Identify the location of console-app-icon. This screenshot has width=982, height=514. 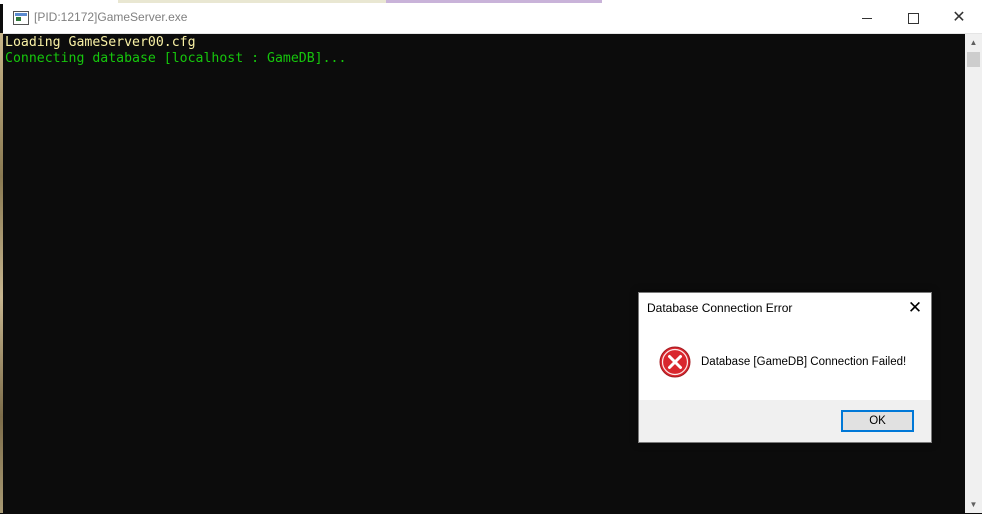
(21, 18).